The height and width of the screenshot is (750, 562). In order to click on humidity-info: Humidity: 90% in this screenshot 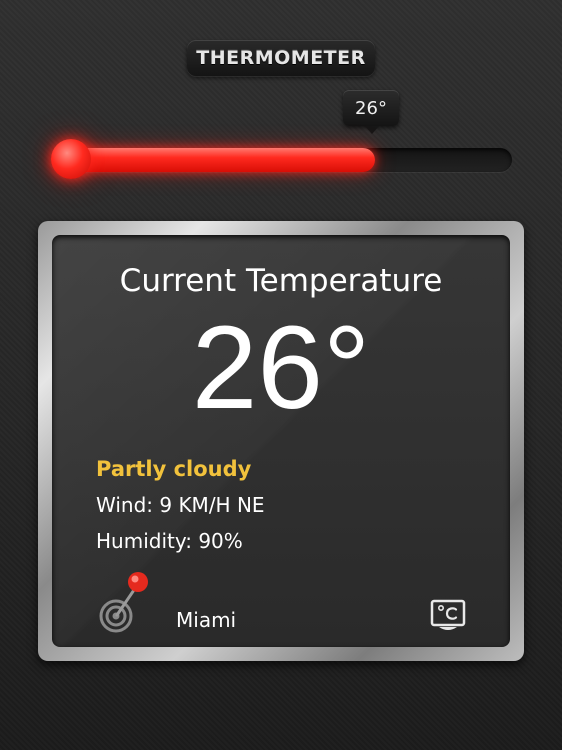, I will do `click(169, 541)`.